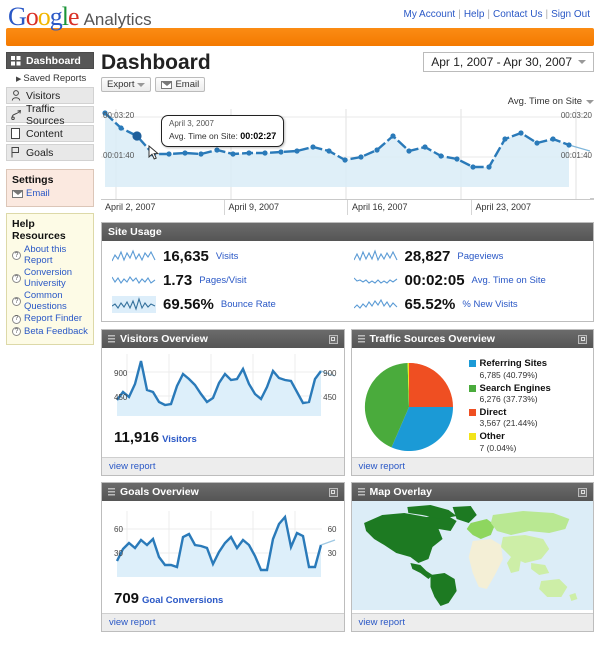  I want to click on mouse-cursor-icon, so click(154, 152).